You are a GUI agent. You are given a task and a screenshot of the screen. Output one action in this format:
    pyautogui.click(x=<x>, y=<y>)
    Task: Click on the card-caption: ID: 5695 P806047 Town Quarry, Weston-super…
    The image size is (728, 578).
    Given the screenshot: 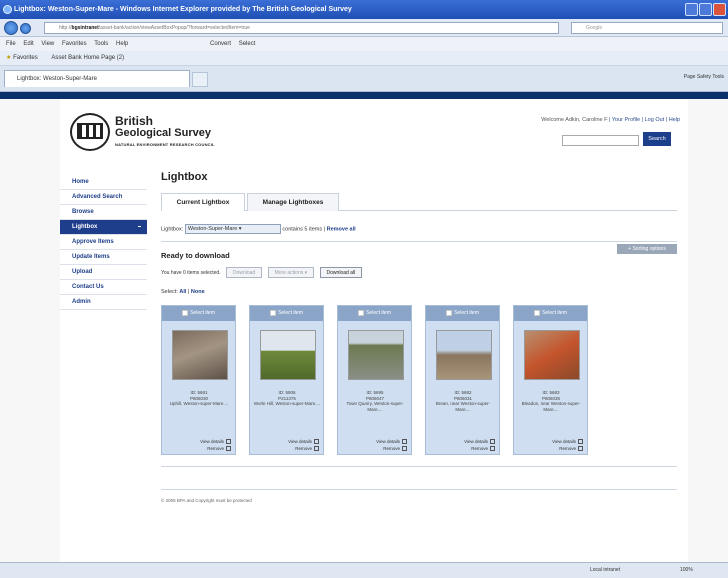 What is the action you would take?
    pyautogui.click(x=375, y=401)
    